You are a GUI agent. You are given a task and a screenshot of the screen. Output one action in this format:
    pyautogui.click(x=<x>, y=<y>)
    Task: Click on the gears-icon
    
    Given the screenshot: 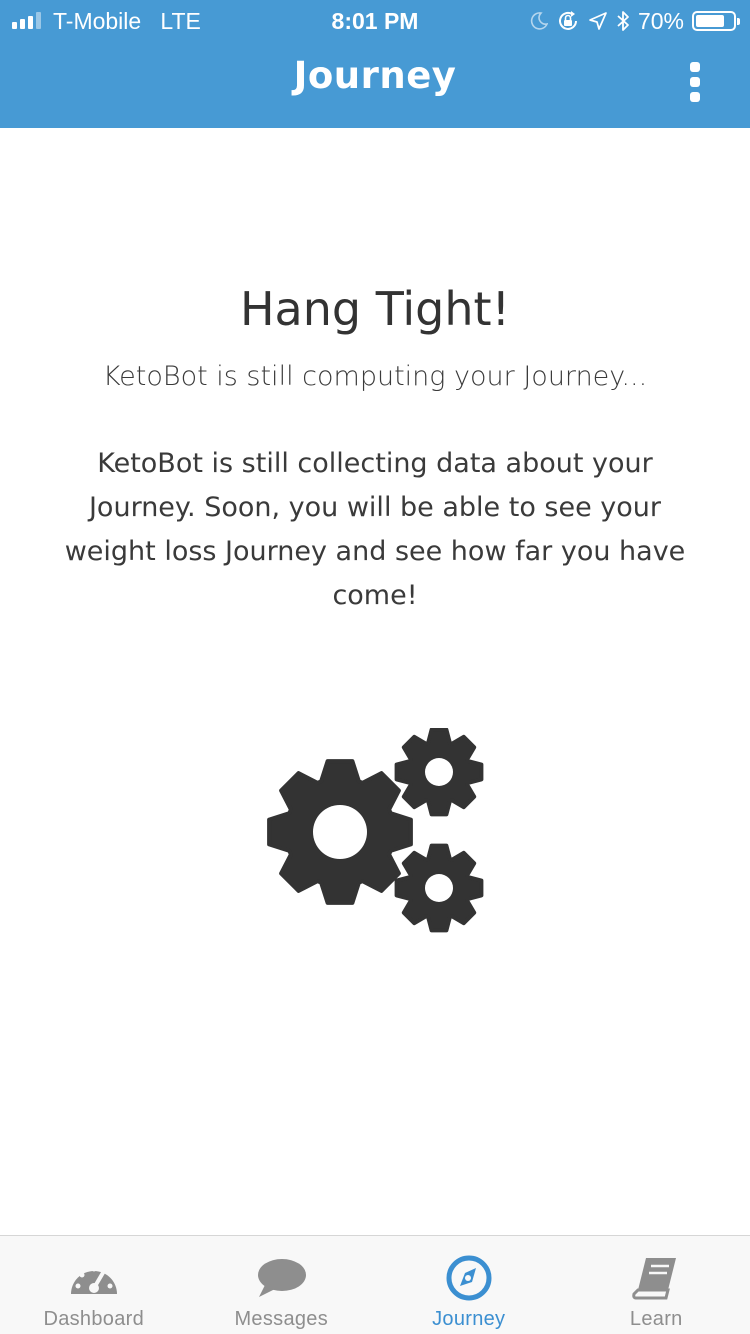 What is the action you would take?
    pyautogui.click(x=377, y=832)
    